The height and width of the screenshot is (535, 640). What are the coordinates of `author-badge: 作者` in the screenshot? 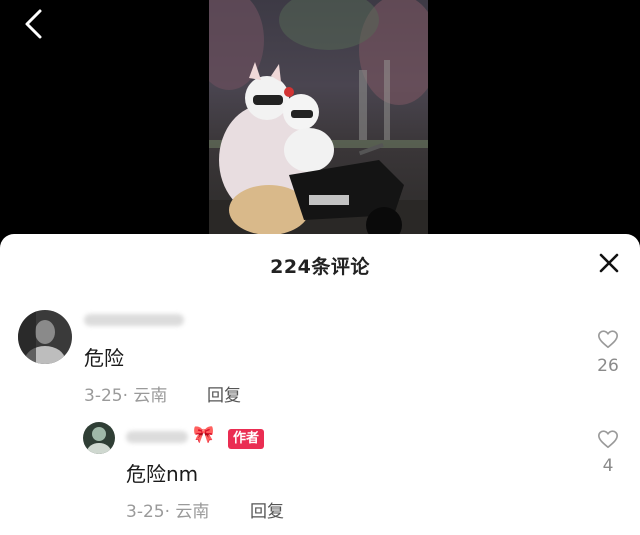 It's located at (246, 439).